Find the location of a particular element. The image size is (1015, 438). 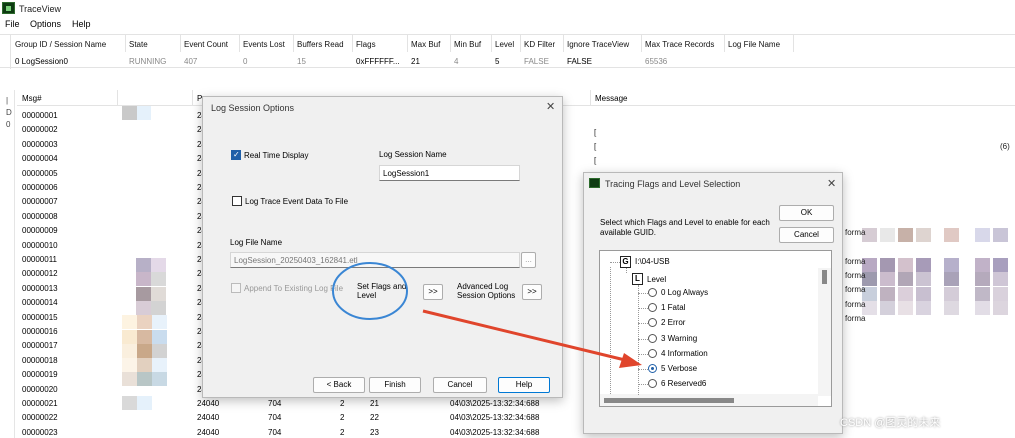

col-header-msg: Msg# is located at coordinates (32, 98).